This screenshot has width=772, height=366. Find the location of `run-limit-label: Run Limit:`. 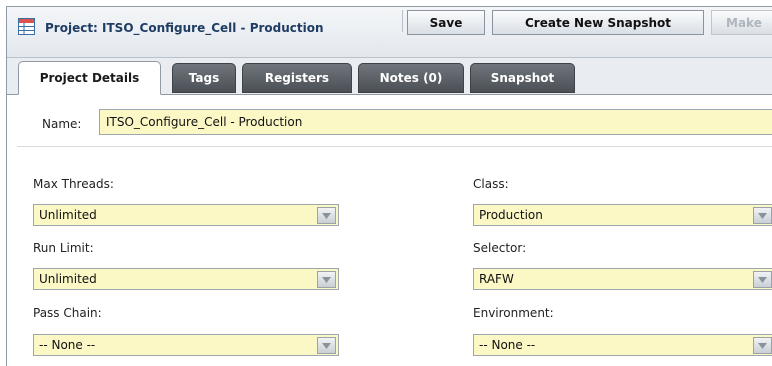

run-limit-label: Run Limit: is located at coordinates (63, 248).